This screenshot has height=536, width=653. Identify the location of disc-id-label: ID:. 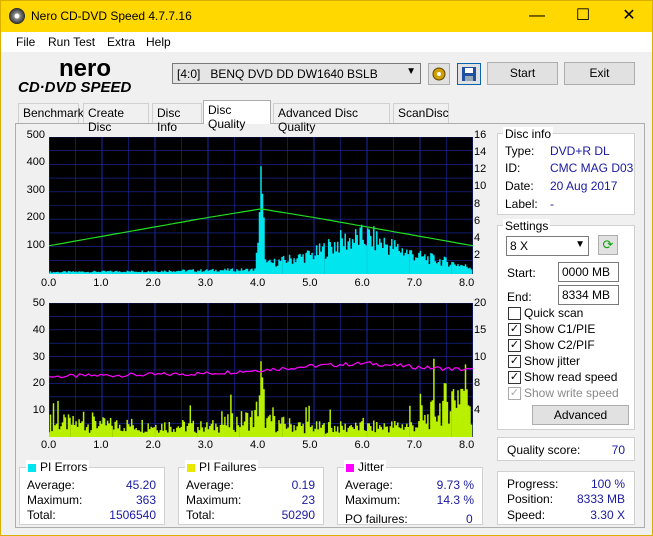
(513, 168).